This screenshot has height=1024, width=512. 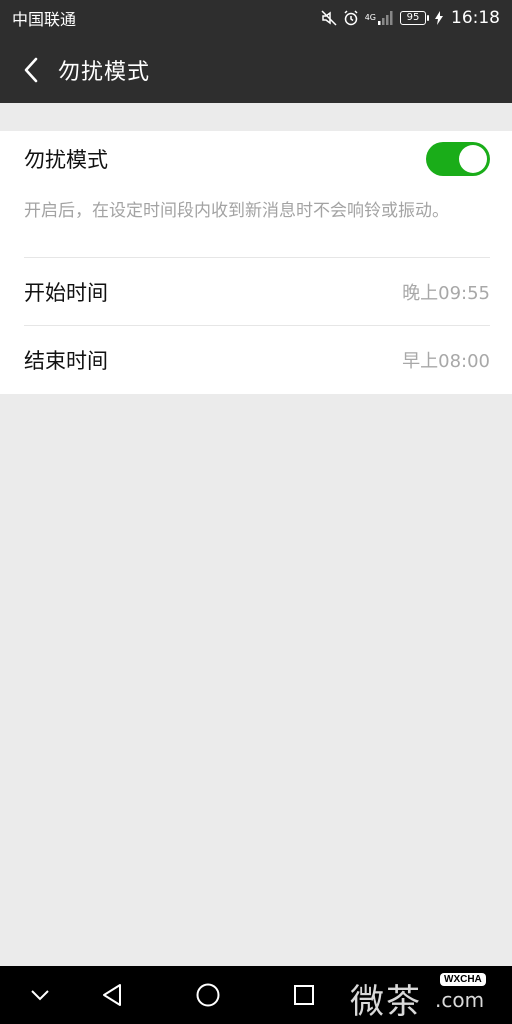 What do you see at coordinates (236, 211) in the screenshot?
I see `dnd-description: 开启后，在设定时间段内收到新消息时不会响铃或振动。` at bounding box center [236, 211].